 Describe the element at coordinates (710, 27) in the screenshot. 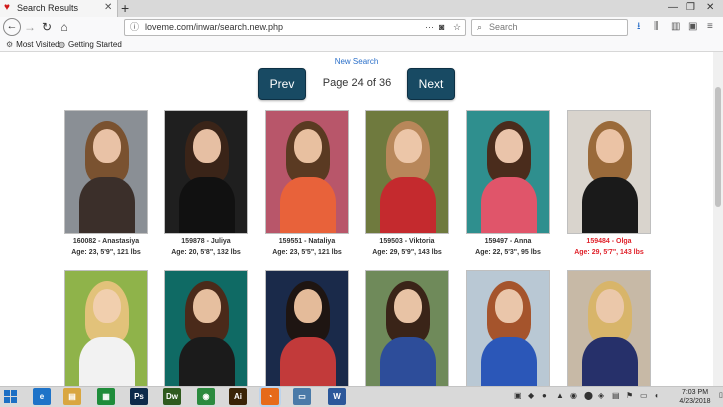

I see `menu-icon: ≡` at that location.